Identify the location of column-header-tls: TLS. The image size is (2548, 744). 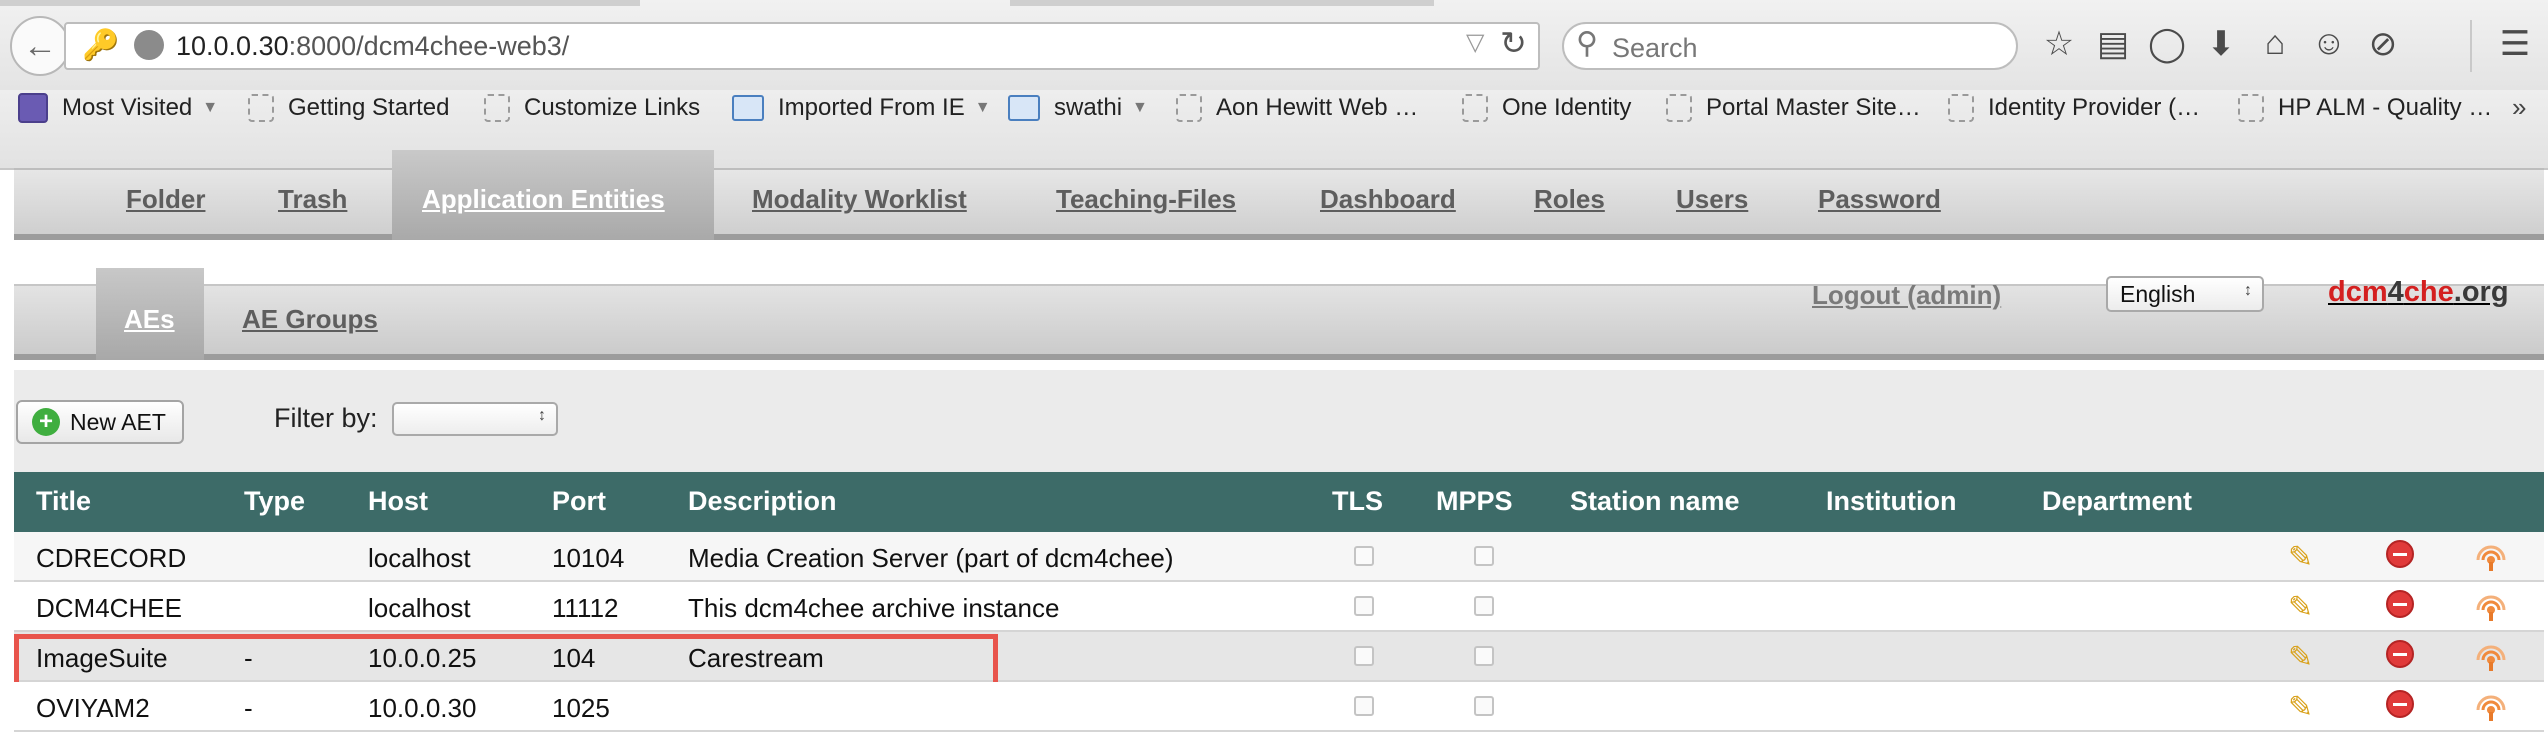
(1357, 501).